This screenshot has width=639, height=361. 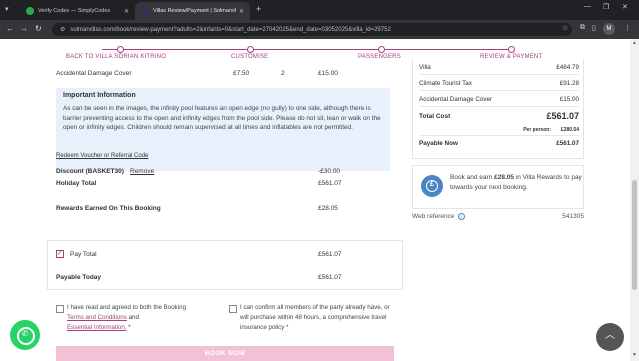 I want to click on info-icon: i, so click(x=461, y=216).